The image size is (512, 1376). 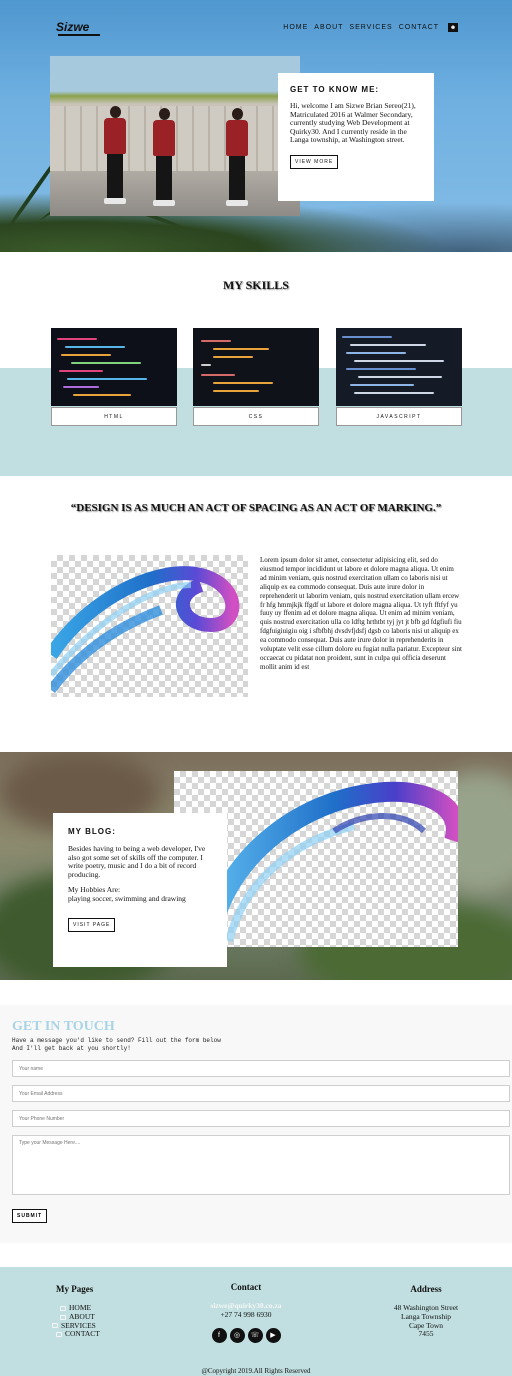 What do you see at coordinates (114, 416) in the screenshot?
I see `skill-label-html: HTML` at bounding box center [114, 416].